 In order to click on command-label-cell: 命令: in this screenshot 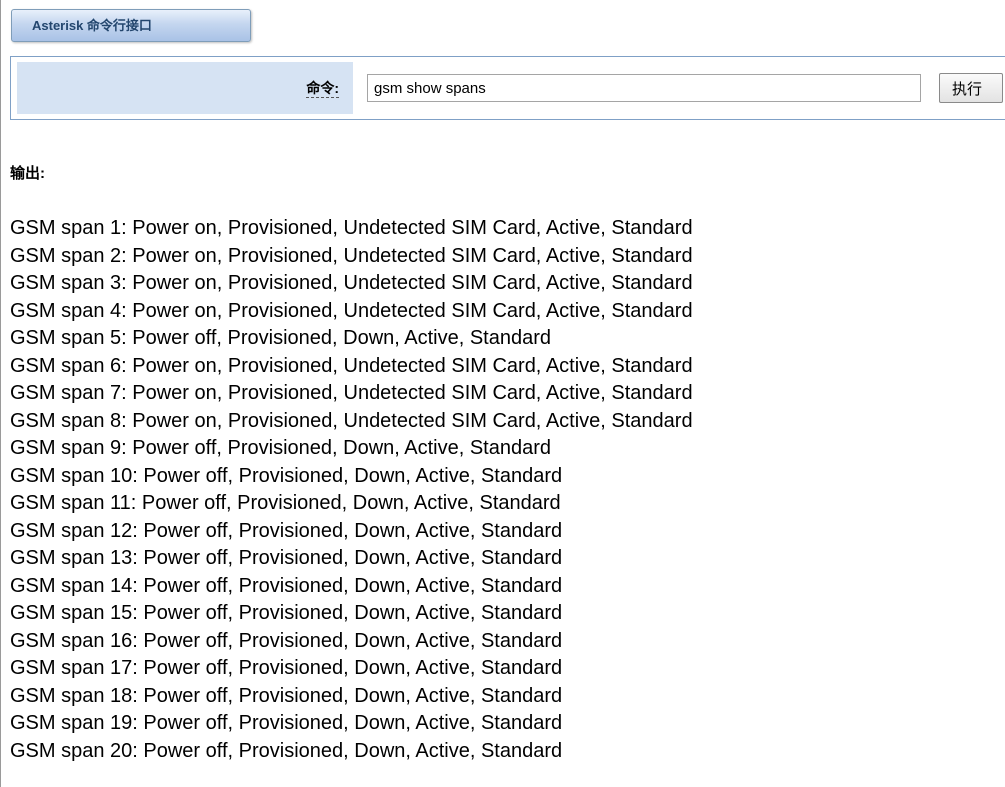, I will do `click(185, 88)`.